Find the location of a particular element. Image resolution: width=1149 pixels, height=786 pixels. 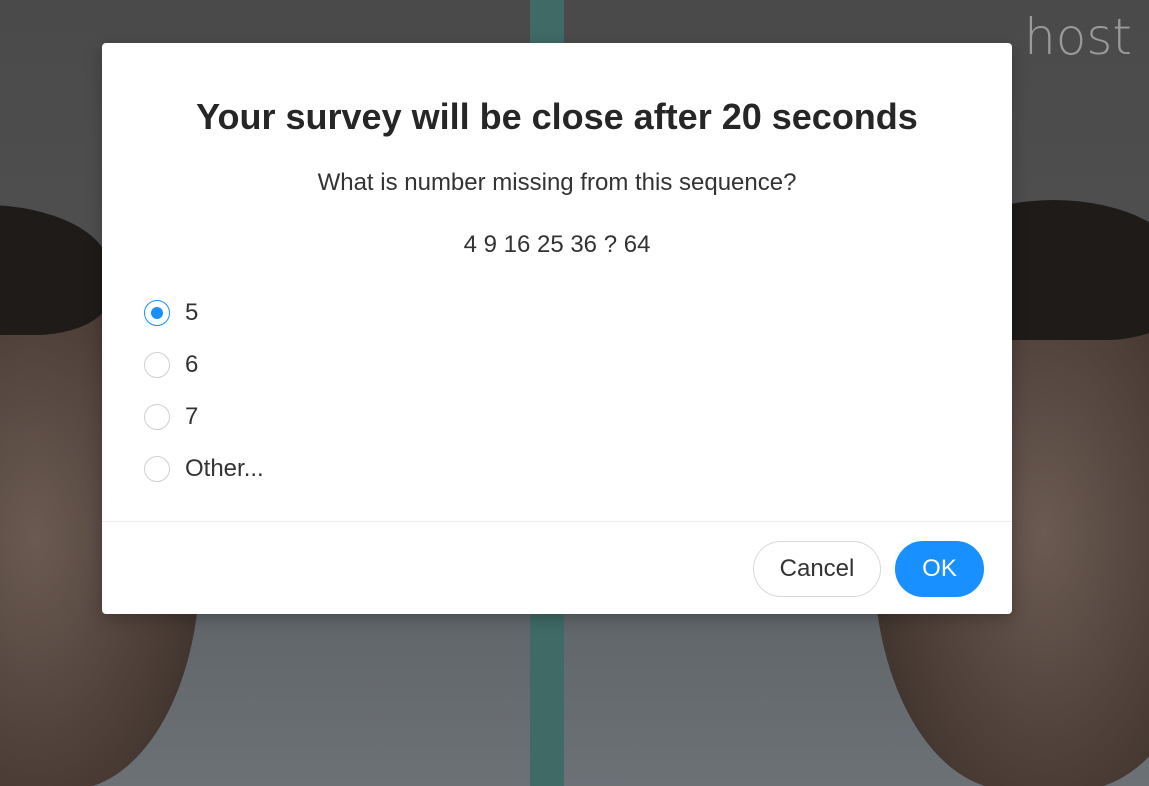

option-label: 7 is located at coordinates (192, 416).